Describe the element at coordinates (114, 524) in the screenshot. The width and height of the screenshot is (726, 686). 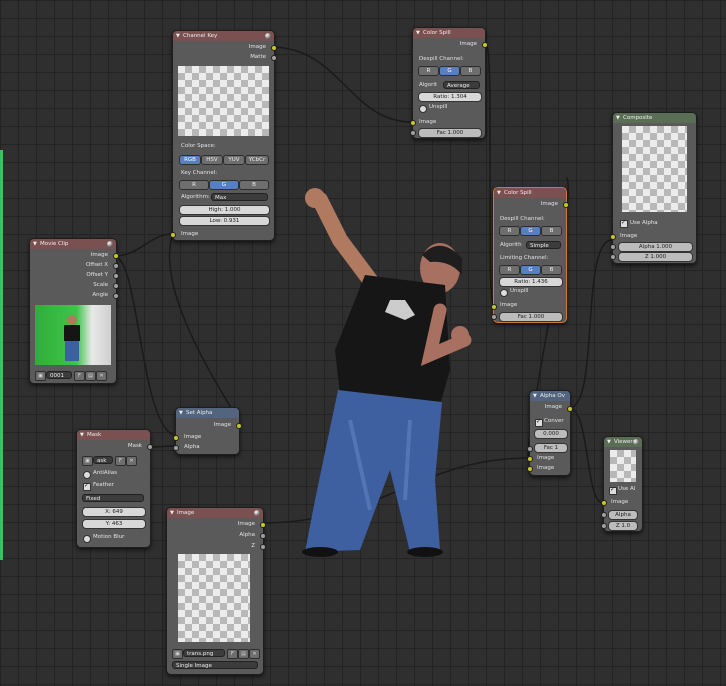
I see `size-y-field: Y: 463` at that location.